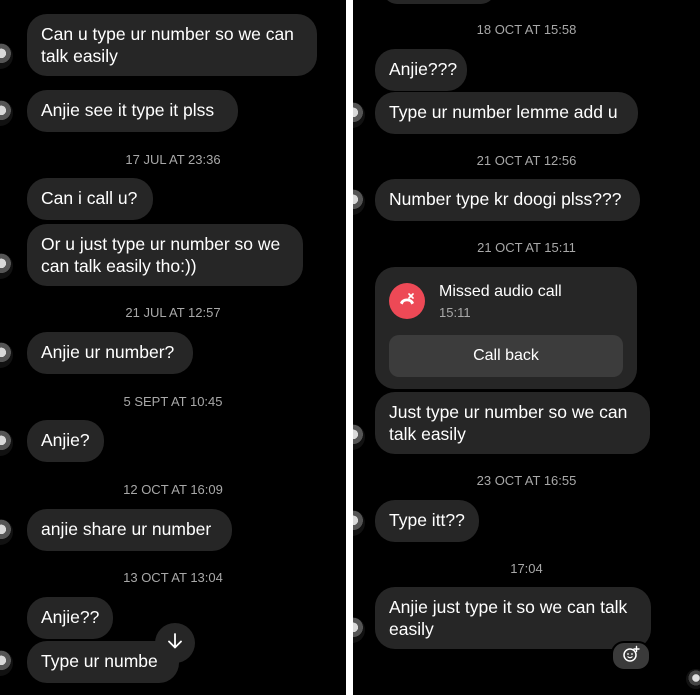 Image resolution: width=700 pixels, height=695 pixels. I want to click on message-bubble: anjie share ur number, so click(129, 530).